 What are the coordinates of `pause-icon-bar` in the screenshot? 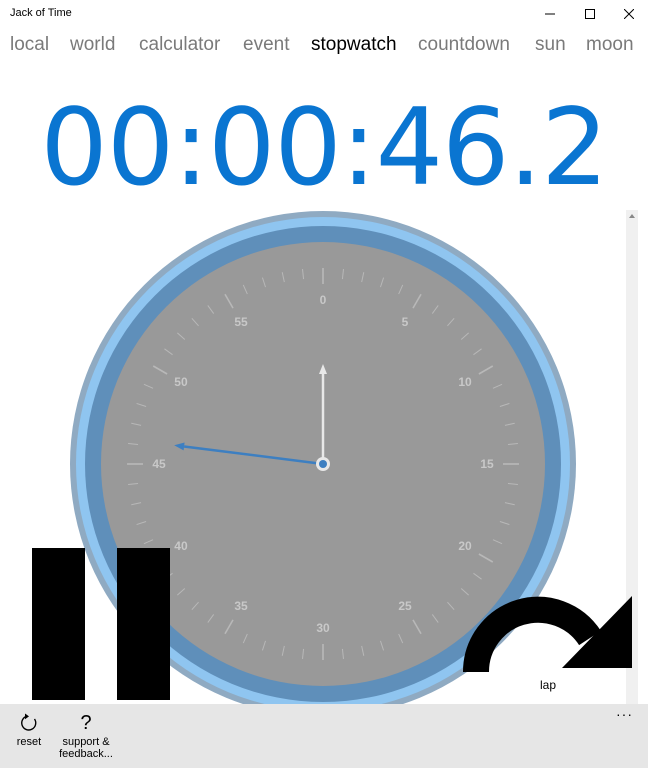 It's located at (143, 624).